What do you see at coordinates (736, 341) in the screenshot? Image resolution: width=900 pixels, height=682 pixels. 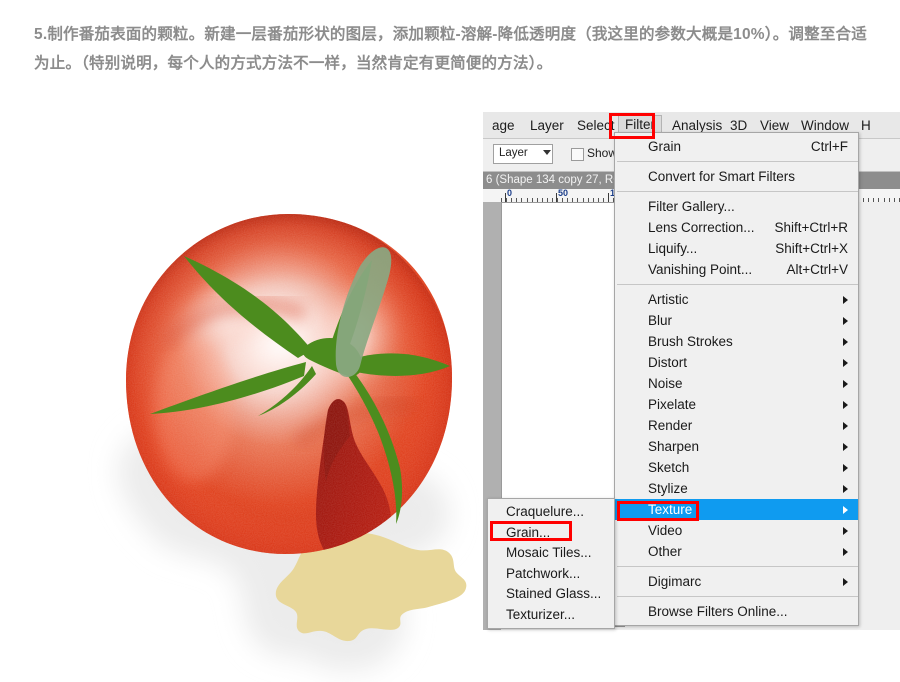 I see `menu-item-brush-strokes: Brush Strokes` at bounding box center [736, 341].